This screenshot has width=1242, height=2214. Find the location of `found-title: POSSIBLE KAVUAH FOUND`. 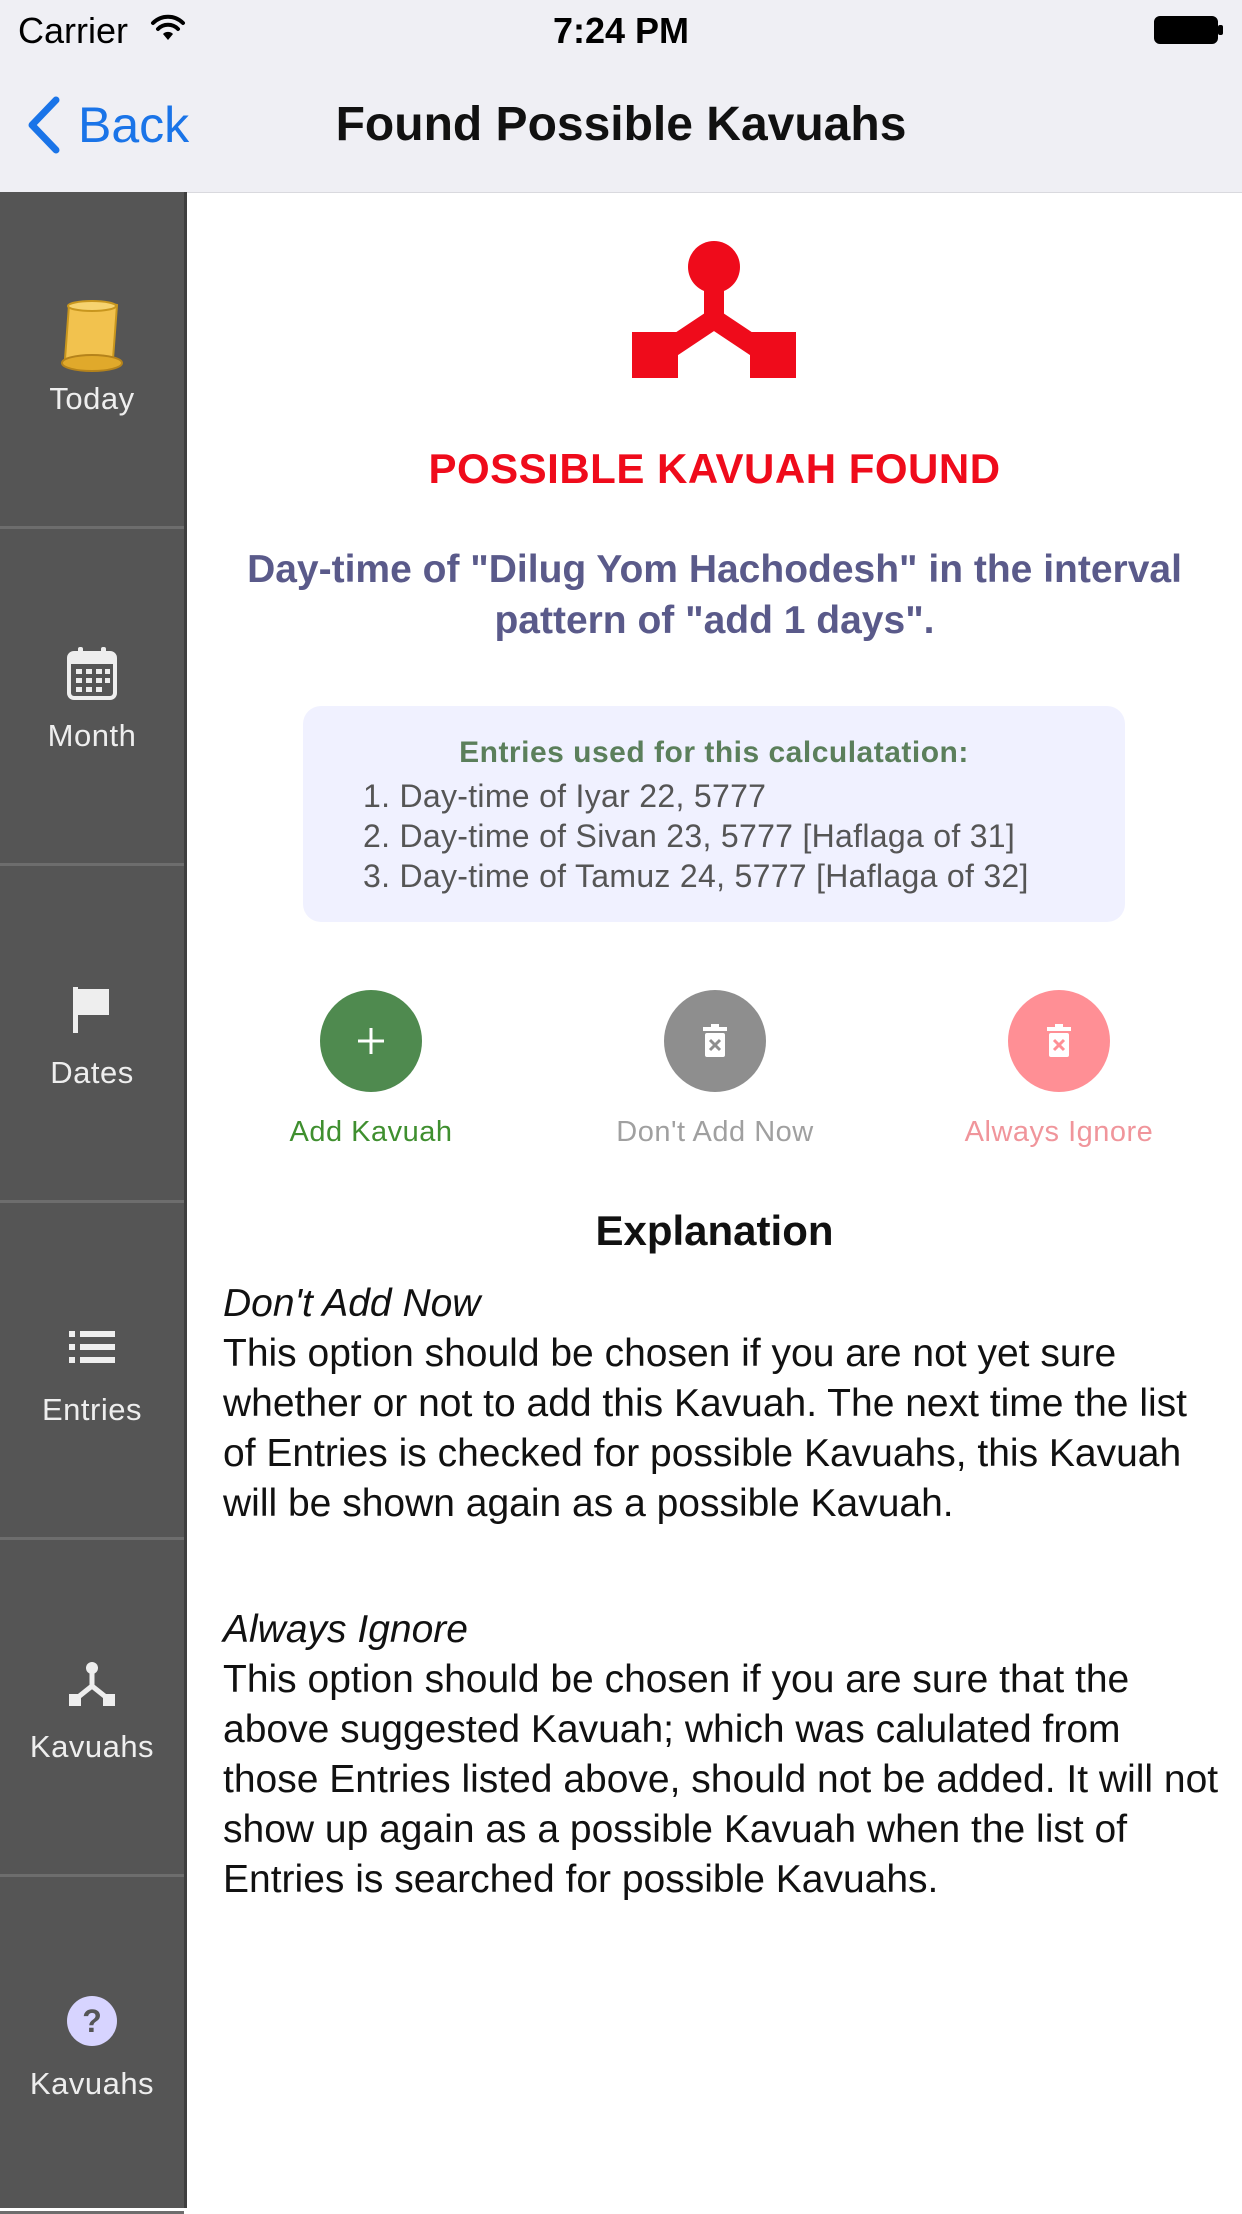

found-title: POSSIBLE KAVUAH FOUND is located at coordinates (714, 468).